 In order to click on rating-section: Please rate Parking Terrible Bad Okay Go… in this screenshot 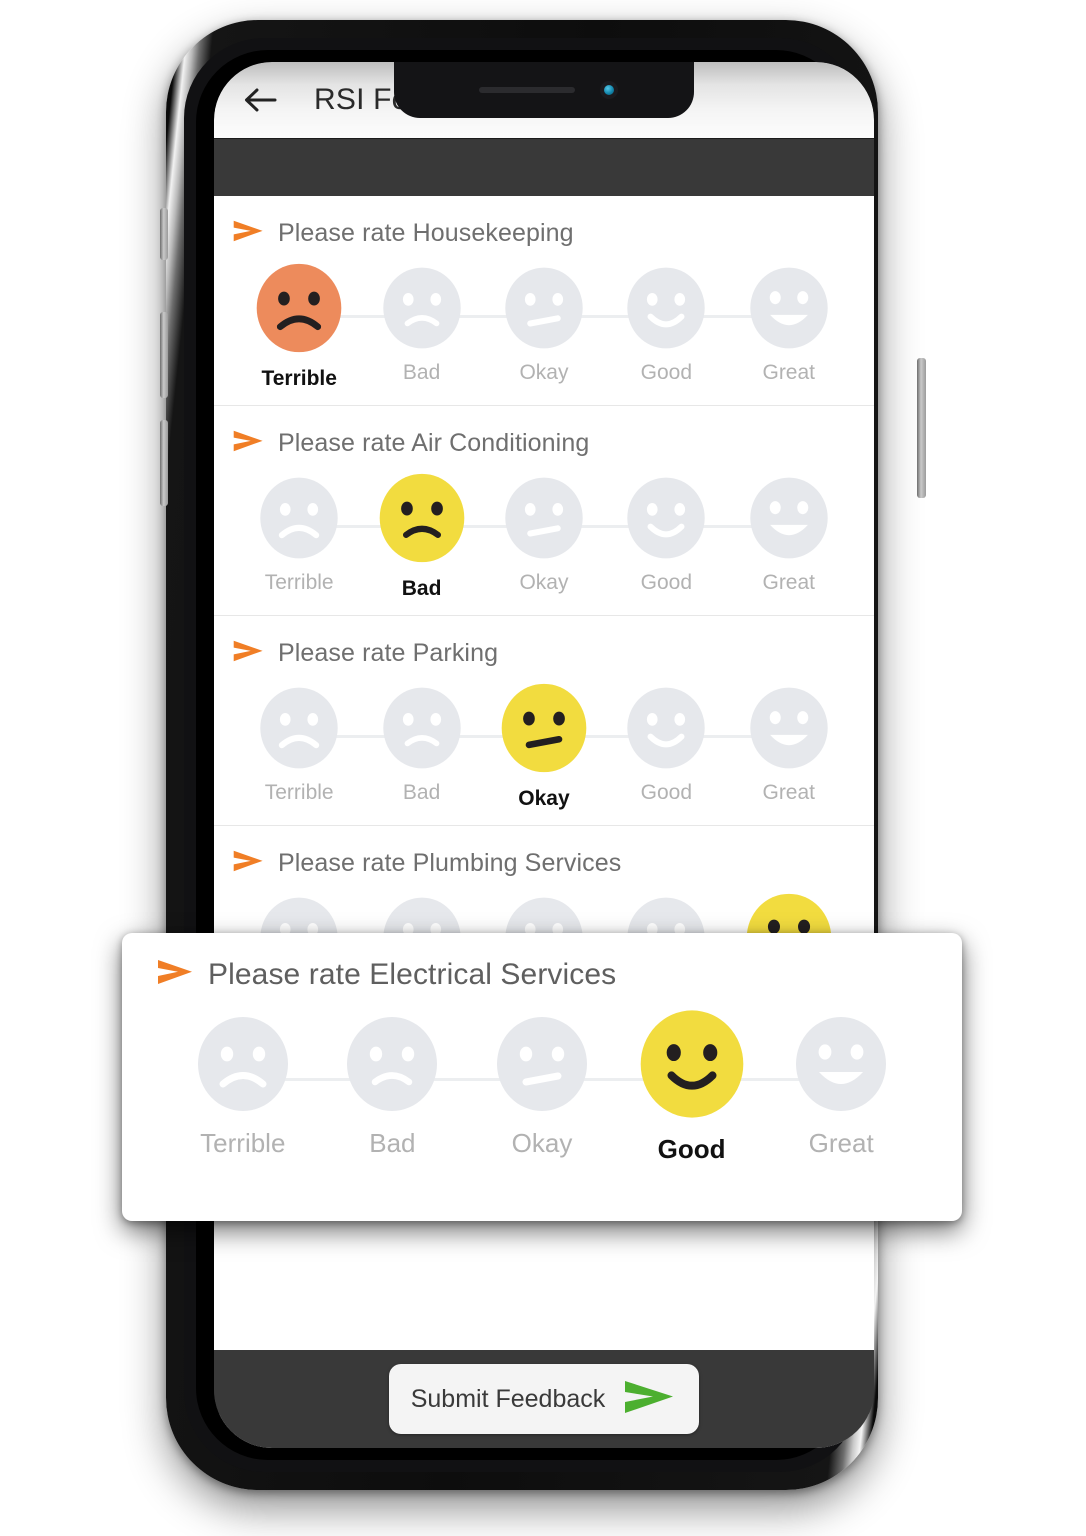, I will do `click(544, 721)`.